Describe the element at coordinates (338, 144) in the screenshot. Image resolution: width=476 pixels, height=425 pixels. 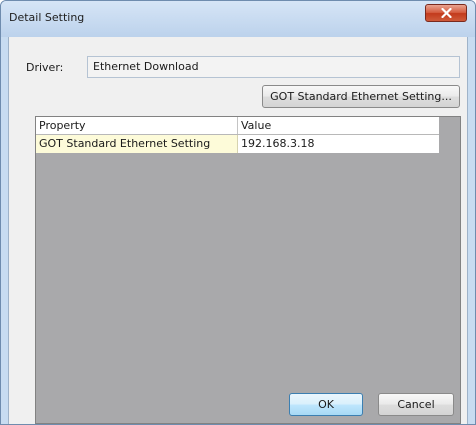
I see `value-cell: 192.168.3.18` at that location.